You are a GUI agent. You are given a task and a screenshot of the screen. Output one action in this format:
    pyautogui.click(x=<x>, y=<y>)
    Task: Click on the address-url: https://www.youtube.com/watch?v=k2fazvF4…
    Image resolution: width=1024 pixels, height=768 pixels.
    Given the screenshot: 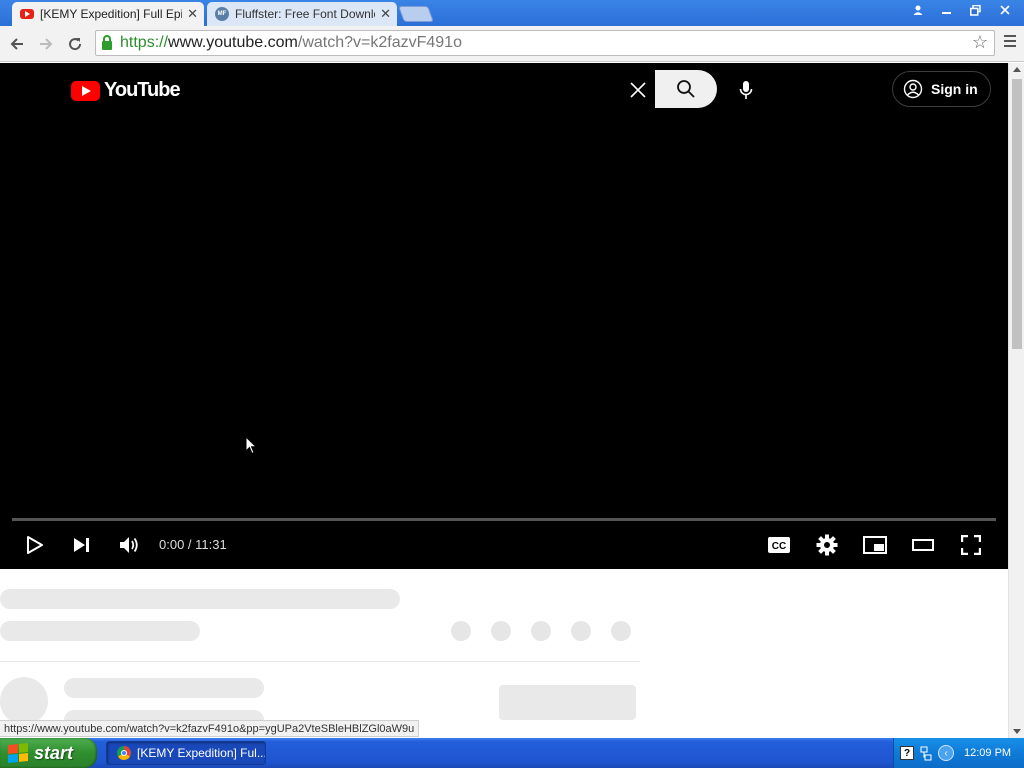 What is the action you would take?
    pyautogui.click(x=291, y=43)
    